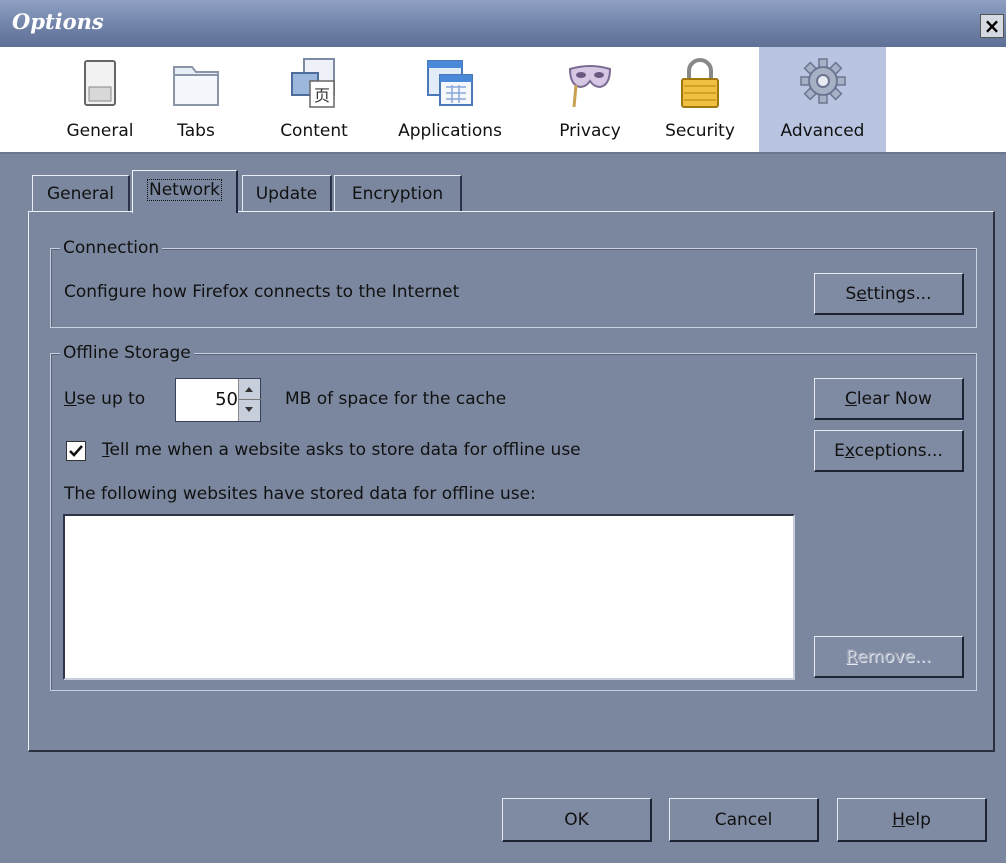  I want to click on help-button: Help, so click(912, 820).